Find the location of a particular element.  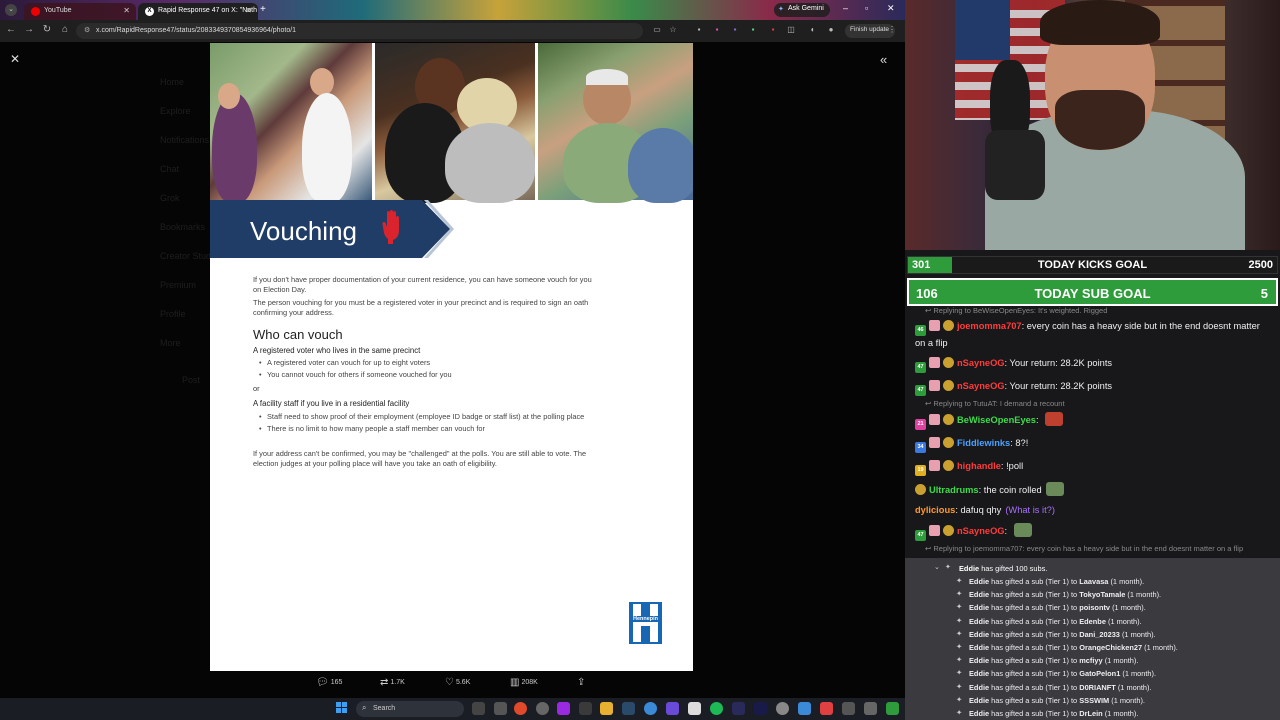

share-button: ⇪ is located at coordinates (582, 682).